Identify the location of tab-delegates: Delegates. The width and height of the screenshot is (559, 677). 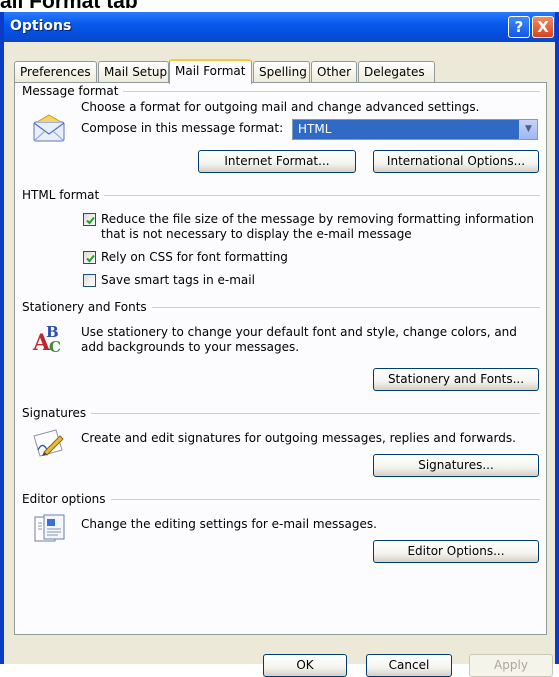
(396, 72).